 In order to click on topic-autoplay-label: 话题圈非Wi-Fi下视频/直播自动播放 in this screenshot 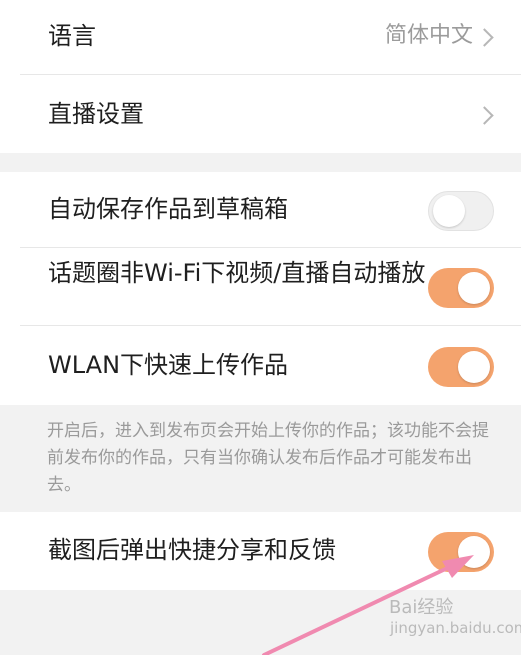, I will do `click(237, 273)`.